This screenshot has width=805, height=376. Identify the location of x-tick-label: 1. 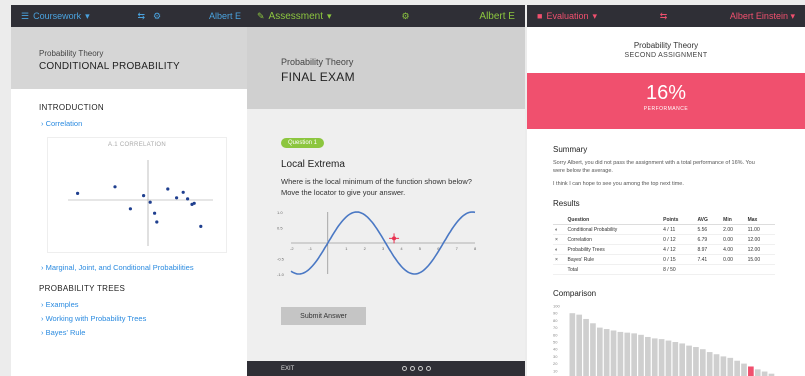
(346, 248).